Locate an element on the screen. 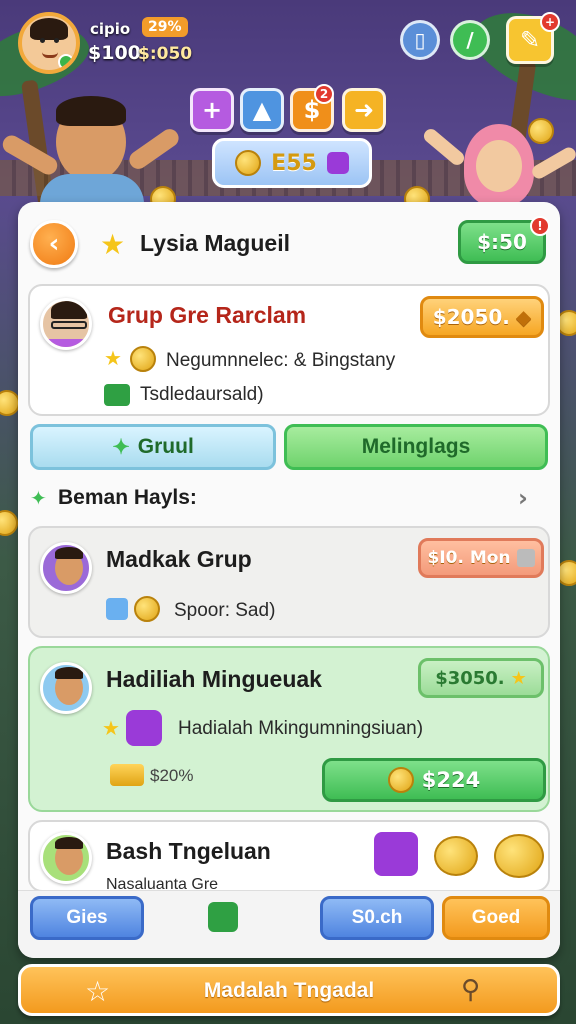 The width and height of the screenshot is (576, 1024). panel-header: ‹ ★ Lysia Magueil $:50 ! is located at coordinates (289, 241).